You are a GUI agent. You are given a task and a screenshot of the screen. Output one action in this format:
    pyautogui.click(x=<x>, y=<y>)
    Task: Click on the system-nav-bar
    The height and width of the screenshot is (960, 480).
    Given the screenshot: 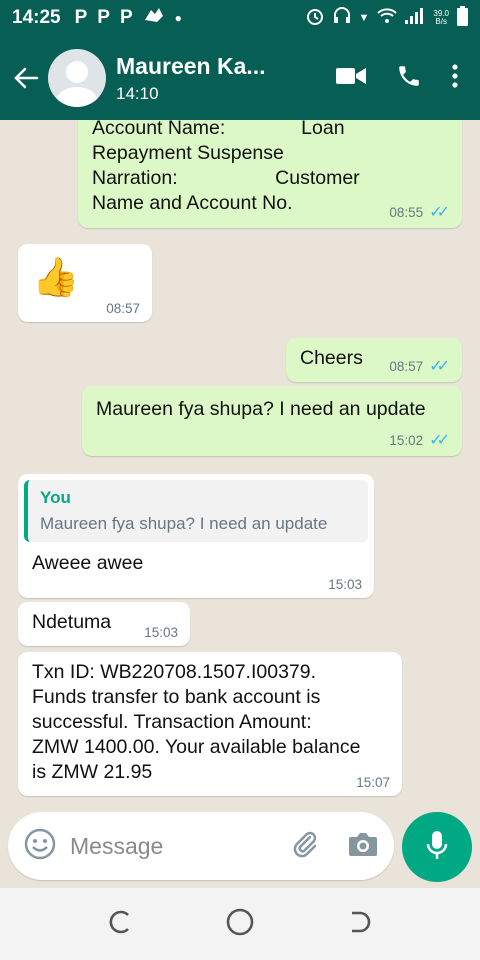 What is the action you would take?
    pyautogui.click(x=240, y=924)
    